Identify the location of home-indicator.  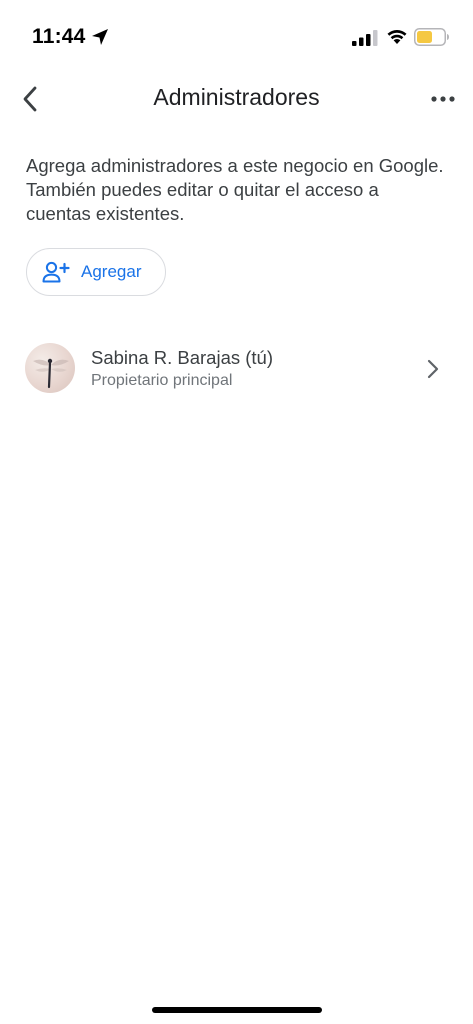
(237, 1010).